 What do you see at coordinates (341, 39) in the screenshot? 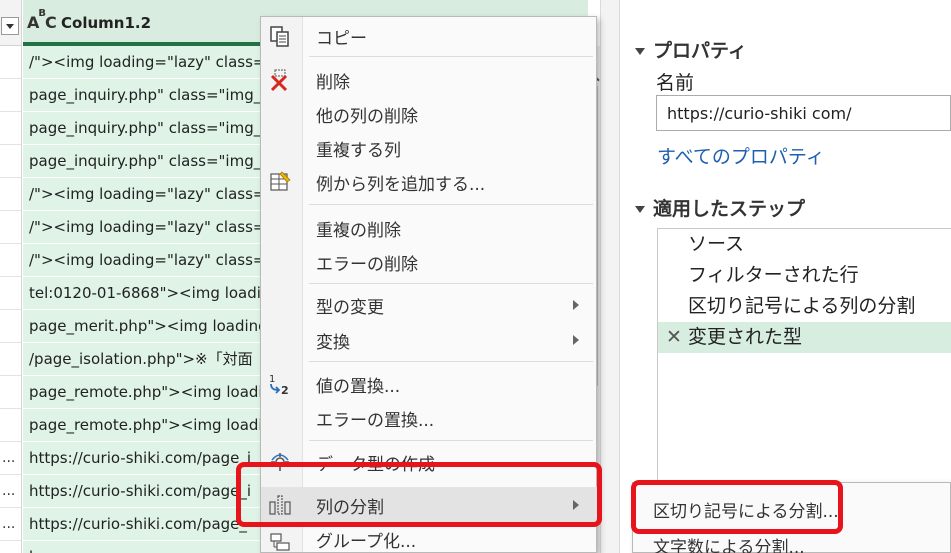
I see `menu-item-label: コピー` at bounding box center [341, 39].